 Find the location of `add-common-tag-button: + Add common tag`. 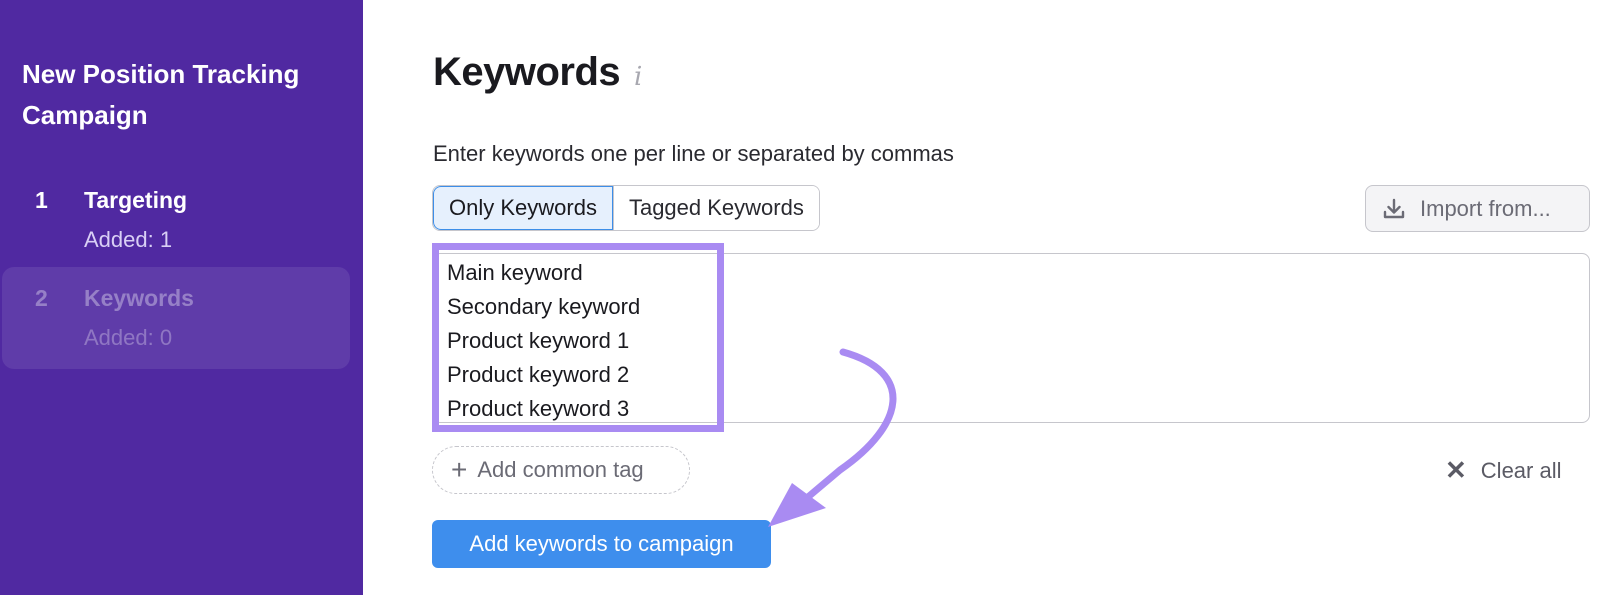

add-common-tag-button: + Add common tag is located at coordinates (561, 470).